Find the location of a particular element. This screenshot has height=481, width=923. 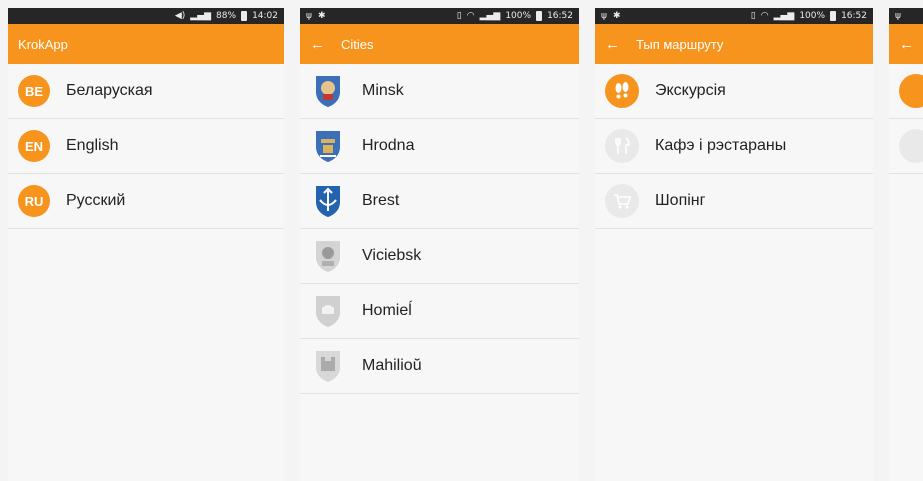

route-type-item-excursion: Экскурсія is located at coordinates (734, 91).